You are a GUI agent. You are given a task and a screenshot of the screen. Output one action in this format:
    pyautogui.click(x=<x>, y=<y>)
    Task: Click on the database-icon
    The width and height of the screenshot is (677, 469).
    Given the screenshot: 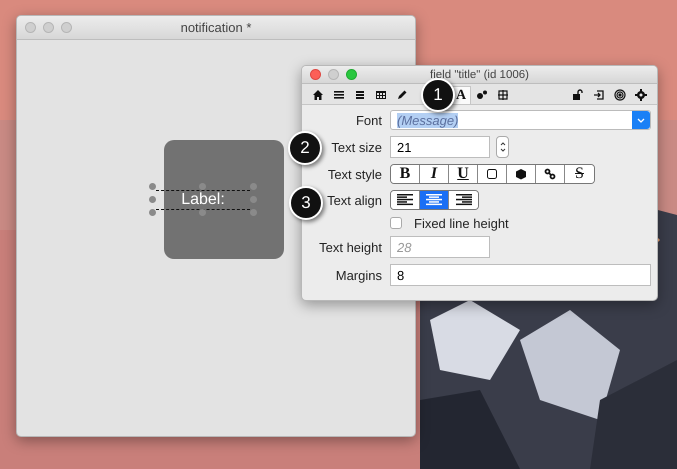 What is the action you would take?
    pyautogui.click(x=360, y=95)
    